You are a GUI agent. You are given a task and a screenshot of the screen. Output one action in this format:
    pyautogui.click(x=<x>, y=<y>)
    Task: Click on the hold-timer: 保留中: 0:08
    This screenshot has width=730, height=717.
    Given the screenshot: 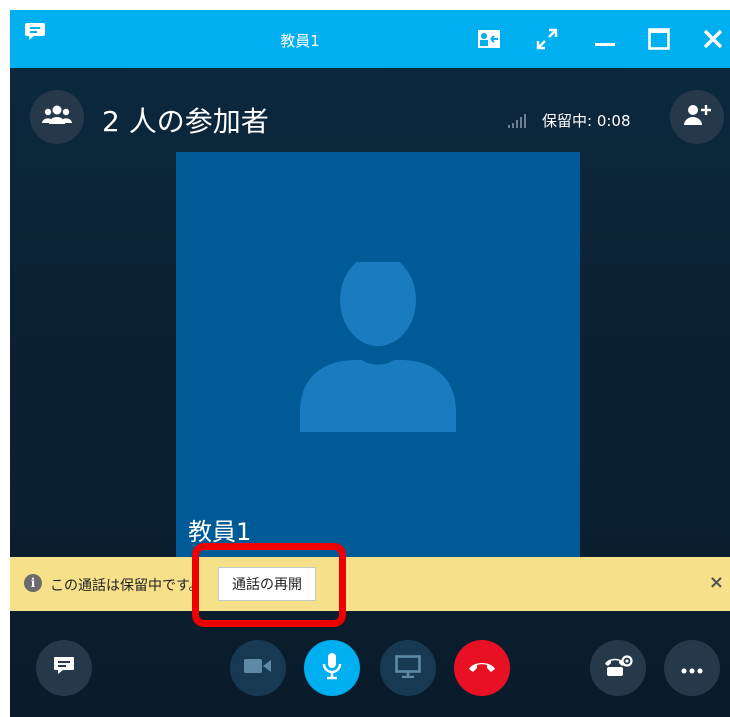 What is the action you would take?
    pyautogui.click(x=586, y=121)
    